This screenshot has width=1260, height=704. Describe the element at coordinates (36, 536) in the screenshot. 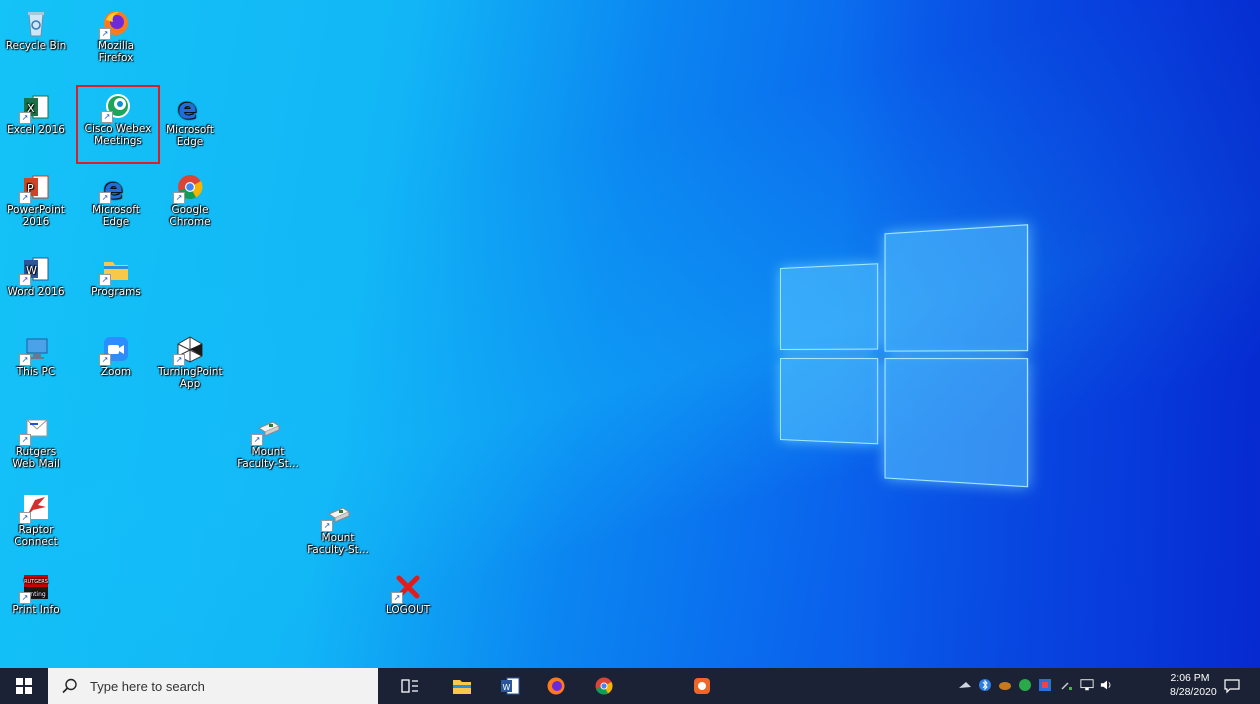

I see `icon-label: Raptor Connect` at that location.